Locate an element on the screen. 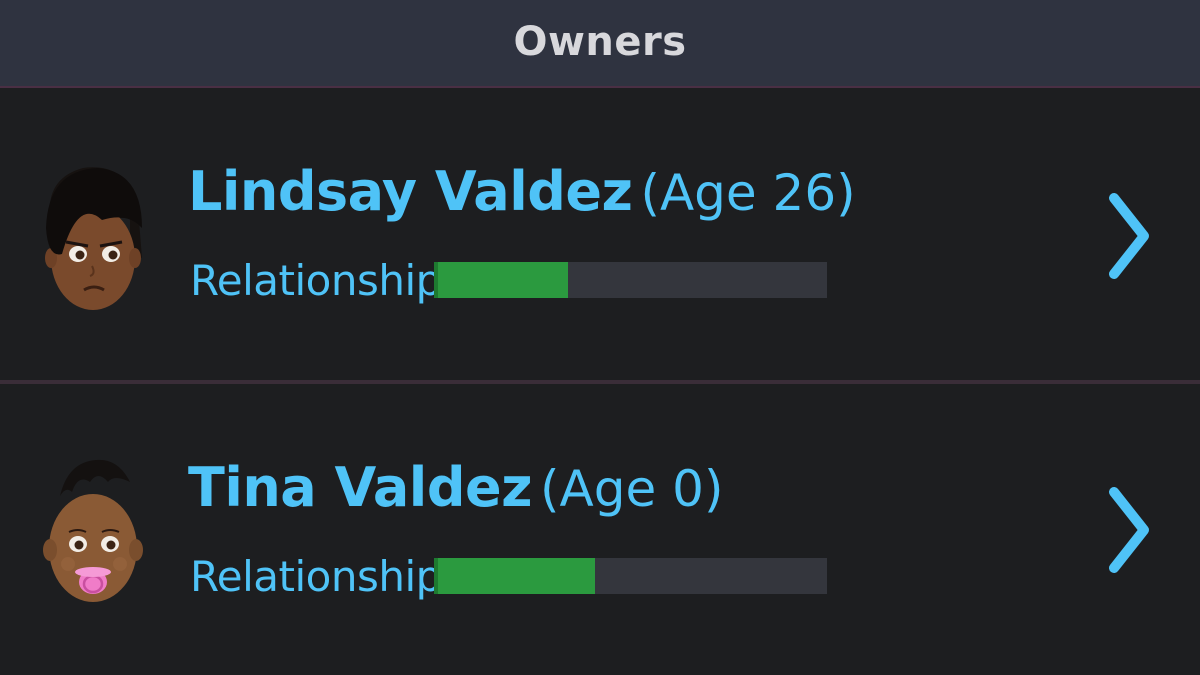 This screenshot has height=675, width=1200. owner-name: Tina Valdez is located at coordinates (360, 487).